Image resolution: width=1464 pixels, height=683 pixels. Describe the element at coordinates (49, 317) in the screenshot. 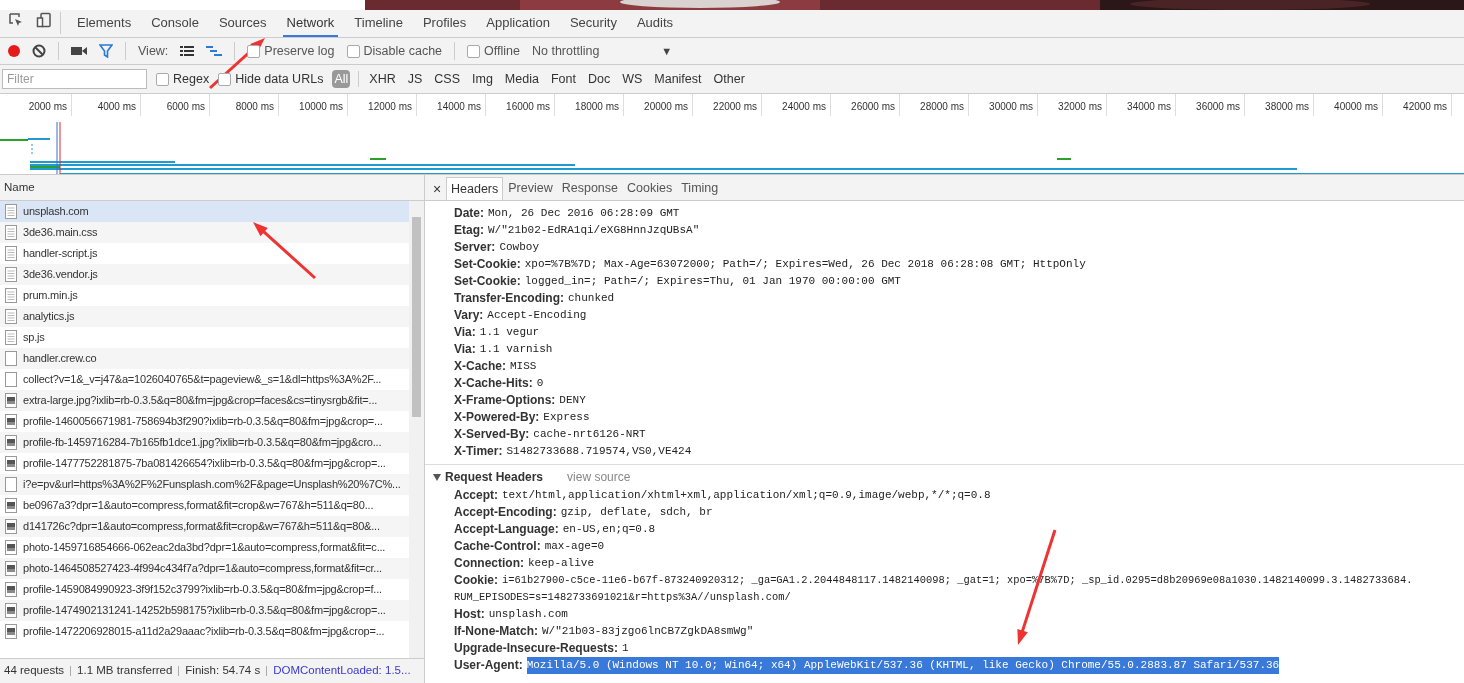

I see `request-name: analytics.js` at that location.